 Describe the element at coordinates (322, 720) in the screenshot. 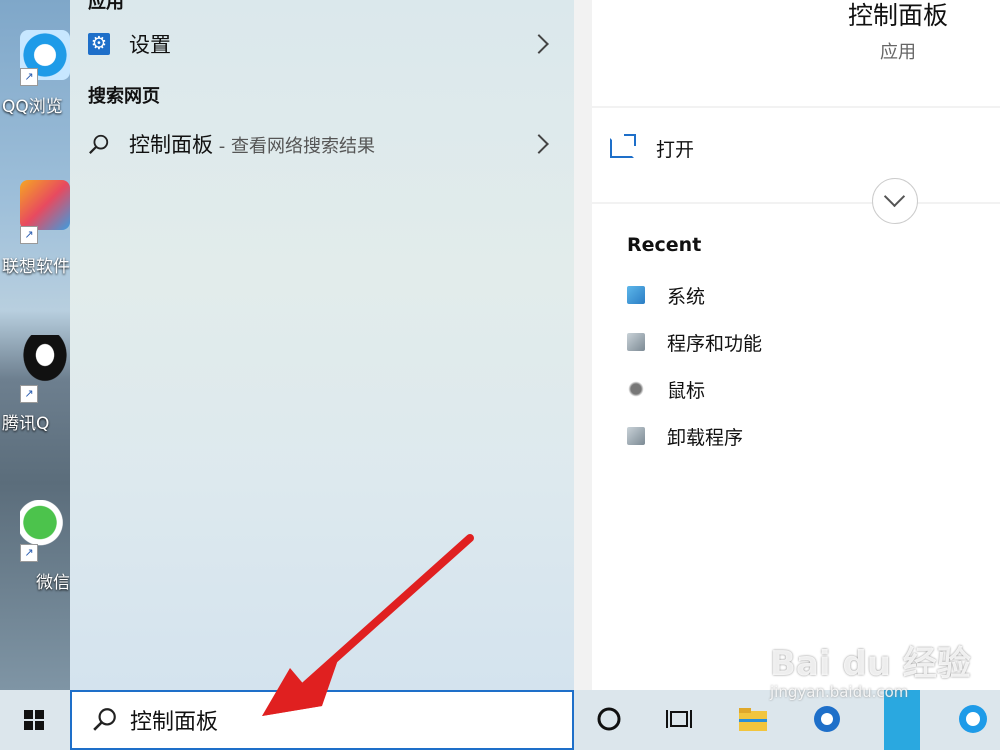

I see `taskbar-search-input: 控制面板` at that location.